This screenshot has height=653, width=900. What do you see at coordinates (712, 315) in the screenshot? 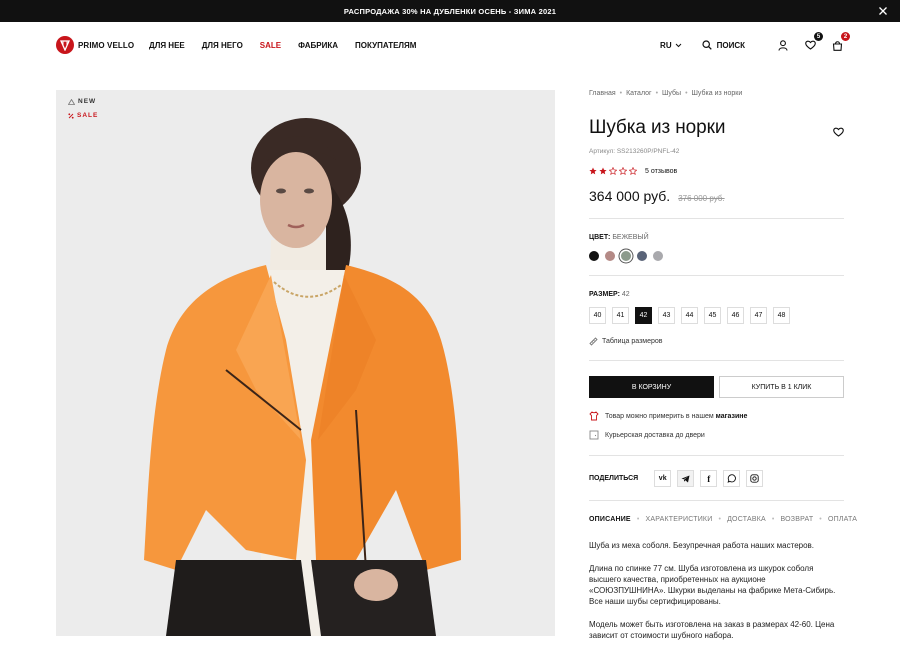
I see `size-option: 45` at bounding box center [712, 315].